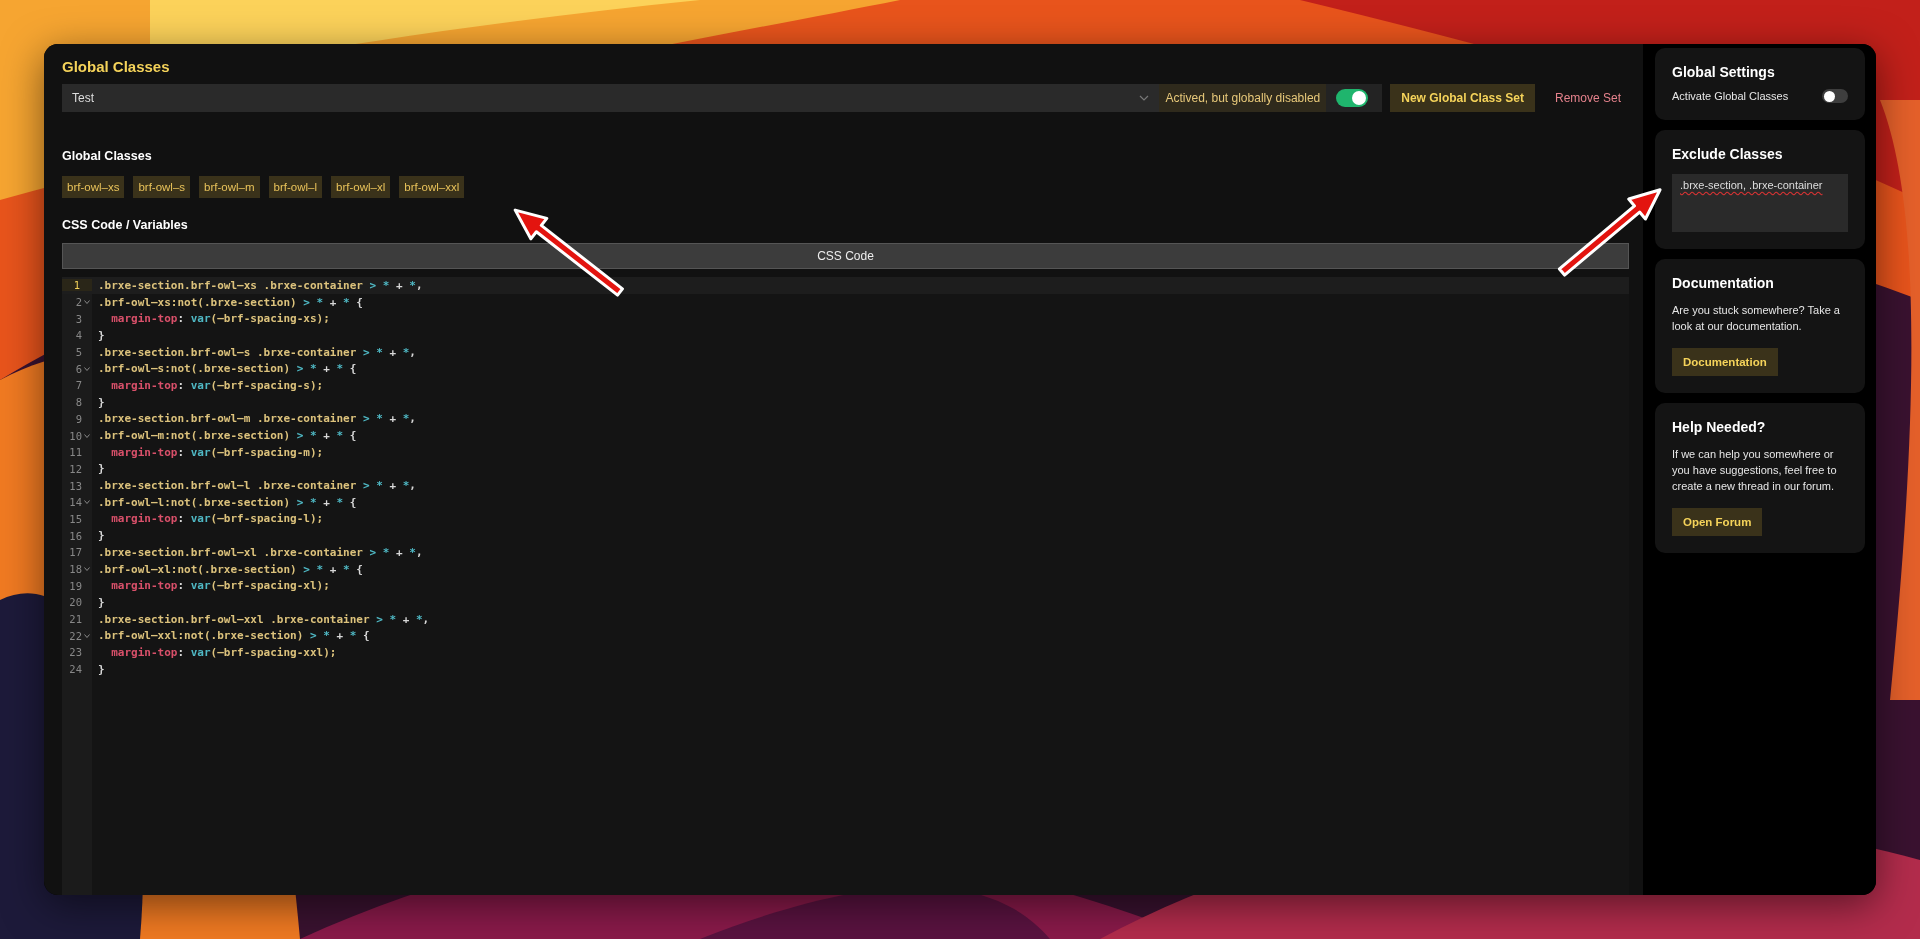 This screenshot has width=1920, height=939. I want to click on code-line: margin-top: var(—brf-spacing-xs);, so click(220, 319).